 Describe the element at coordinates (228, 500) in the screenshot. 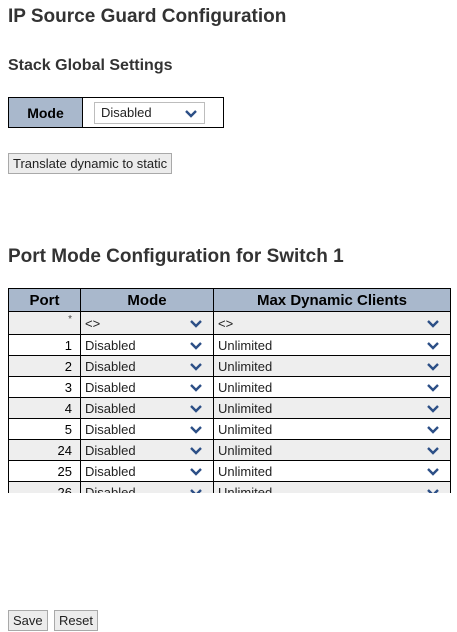

I see `scroll-gap` at that location.